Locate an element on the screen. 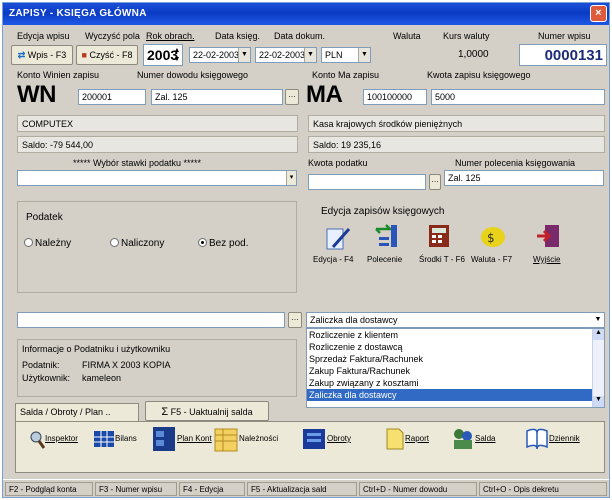 The image size is (612, 500). czysc-button-label: Czyść - F8 is located at coordinates (111, 55).